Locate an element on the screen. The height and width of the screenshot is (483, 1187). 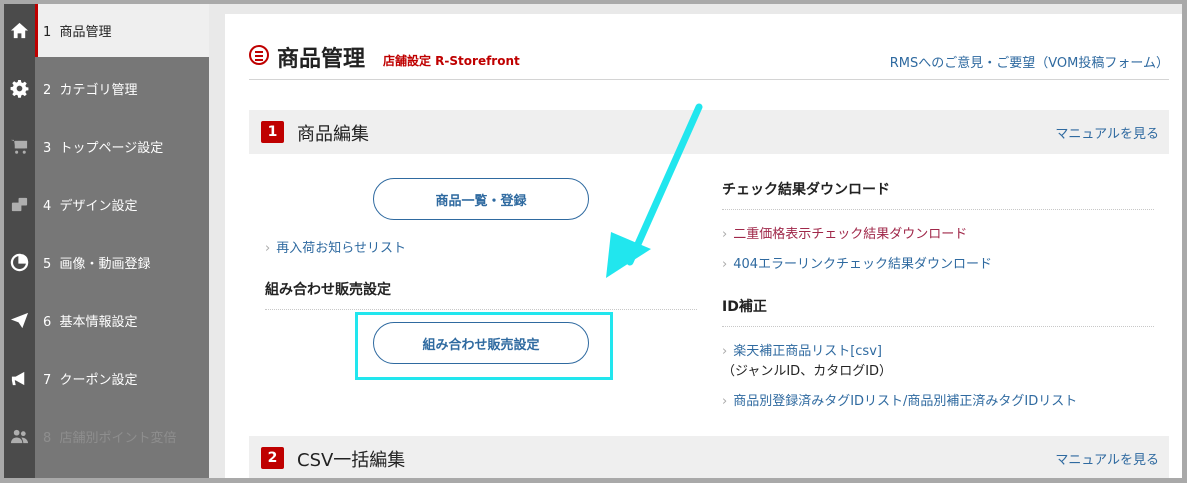
design-icon is located at coordinates (19, 204).